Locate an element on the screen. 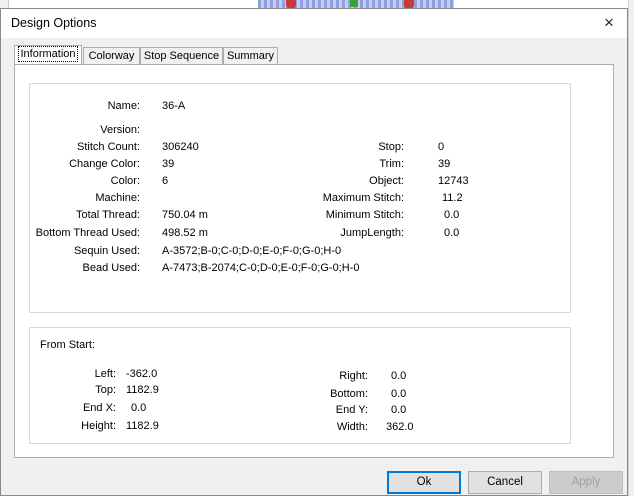 The height and width of the screenshot is (496, 634). object-value: 12743 is located at coordinates (453, 181).